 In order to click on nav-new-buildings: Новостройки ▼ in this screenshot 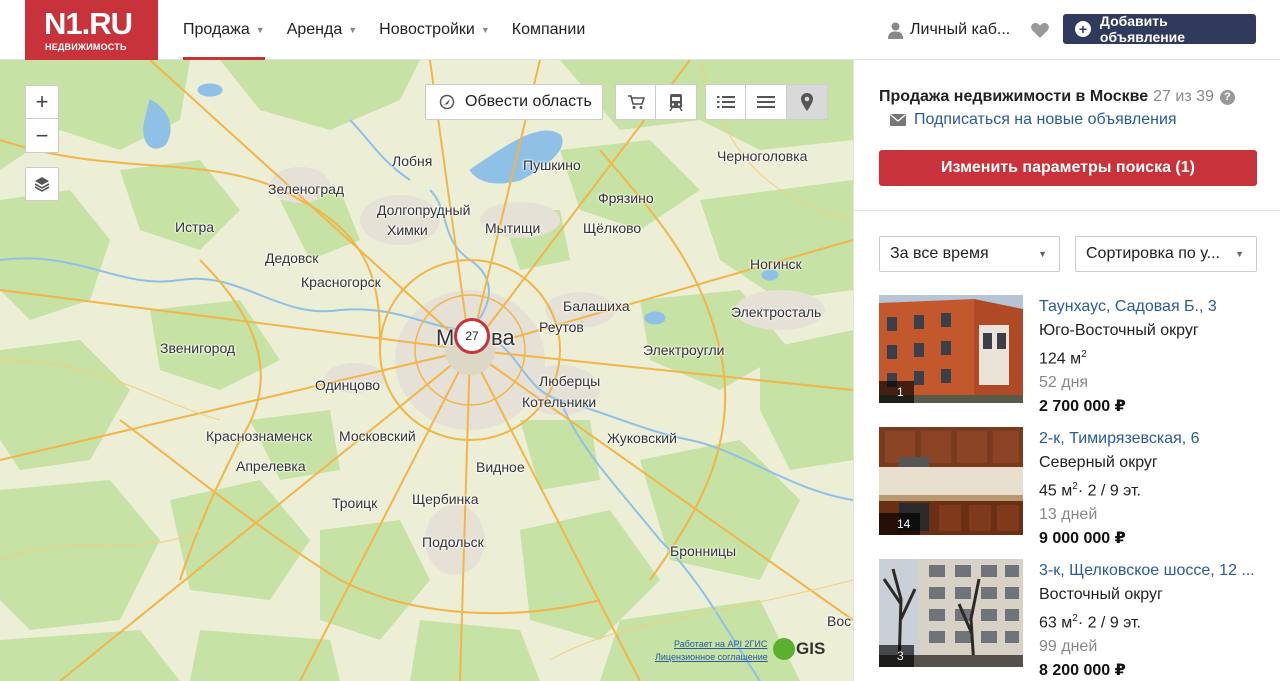, I will do `click(434, 30)`.